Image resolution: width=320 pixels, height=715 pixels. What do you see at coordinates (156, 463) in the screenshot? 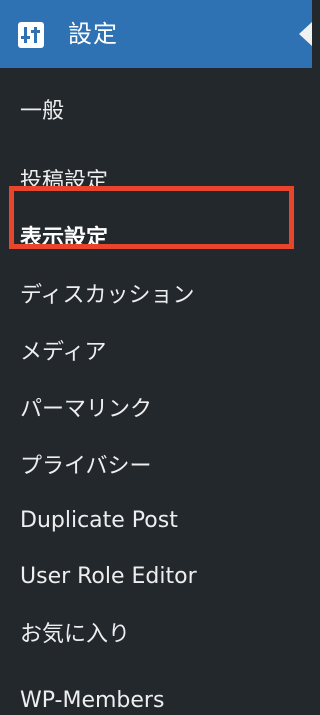
I see `submenu-item-privacy: プライバシー` at bounding box center [156, 463].